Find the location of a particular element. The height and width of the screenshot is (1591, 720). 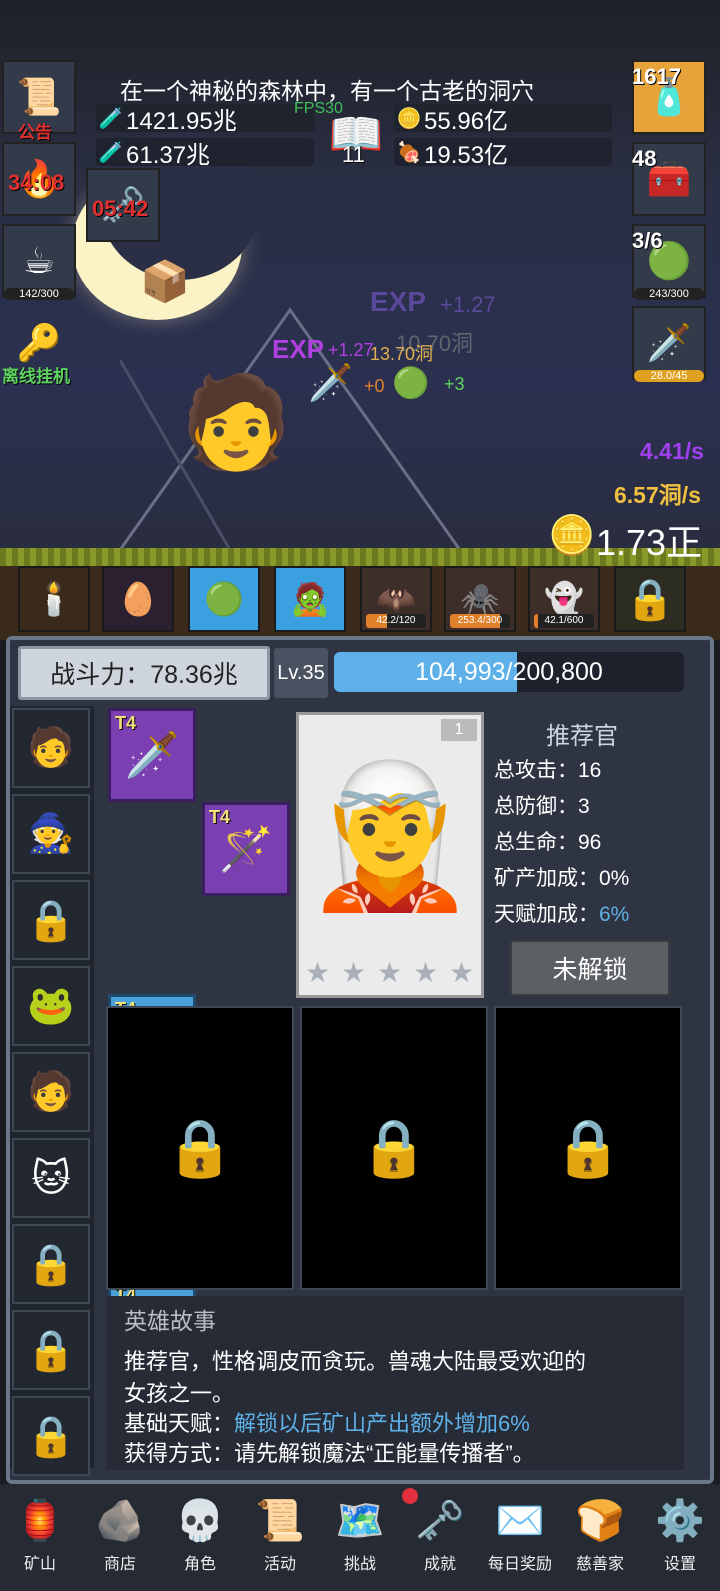

coin-icon: 🪙 is located at coordinates (409, 118).